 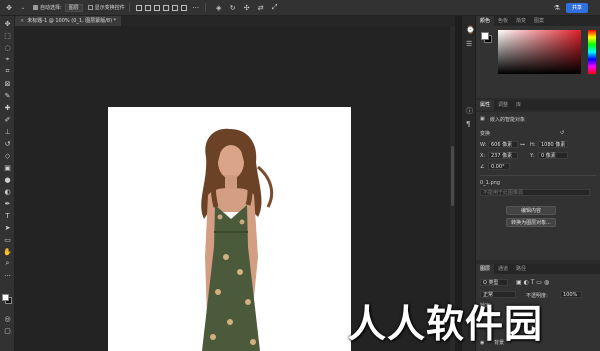 What do you see at coordinates (538, 105) in the screenshot?
I see `properties-panel-tabs: 属性 调整 库` at bounding box center [538, 105].